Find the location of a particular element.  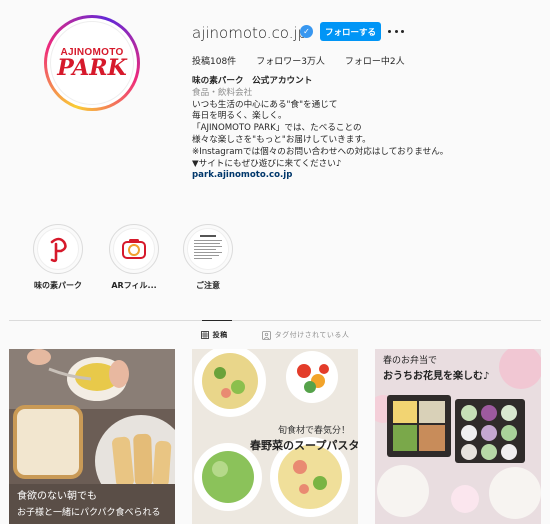

bio-line: 「AJINOMOTO PARK」では、たべることの is located at coordinates (277, 128).